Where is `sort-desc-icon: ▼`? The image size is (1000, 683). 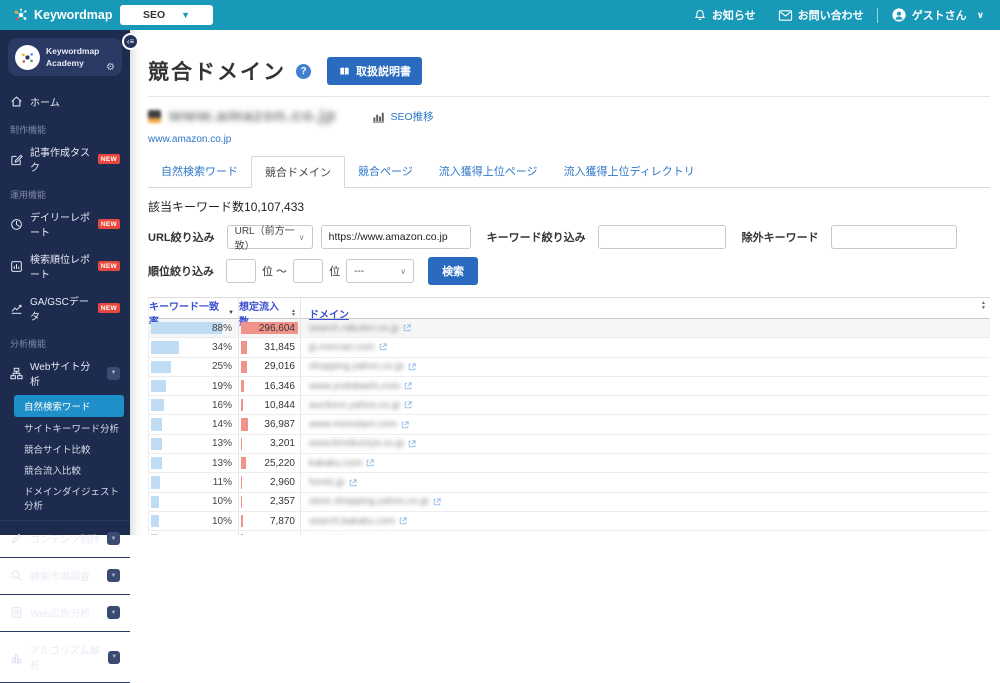
sort-desc-icon: ▼ is located at coordinates (231, 313).